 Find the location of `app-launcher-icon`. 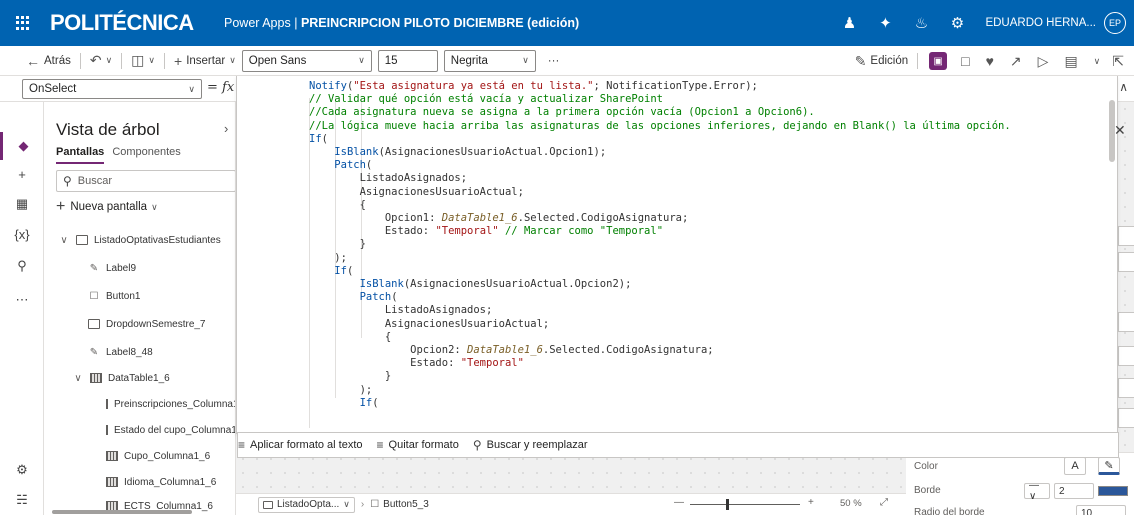

app-launcher-icon is located at coordinates (23, 23).